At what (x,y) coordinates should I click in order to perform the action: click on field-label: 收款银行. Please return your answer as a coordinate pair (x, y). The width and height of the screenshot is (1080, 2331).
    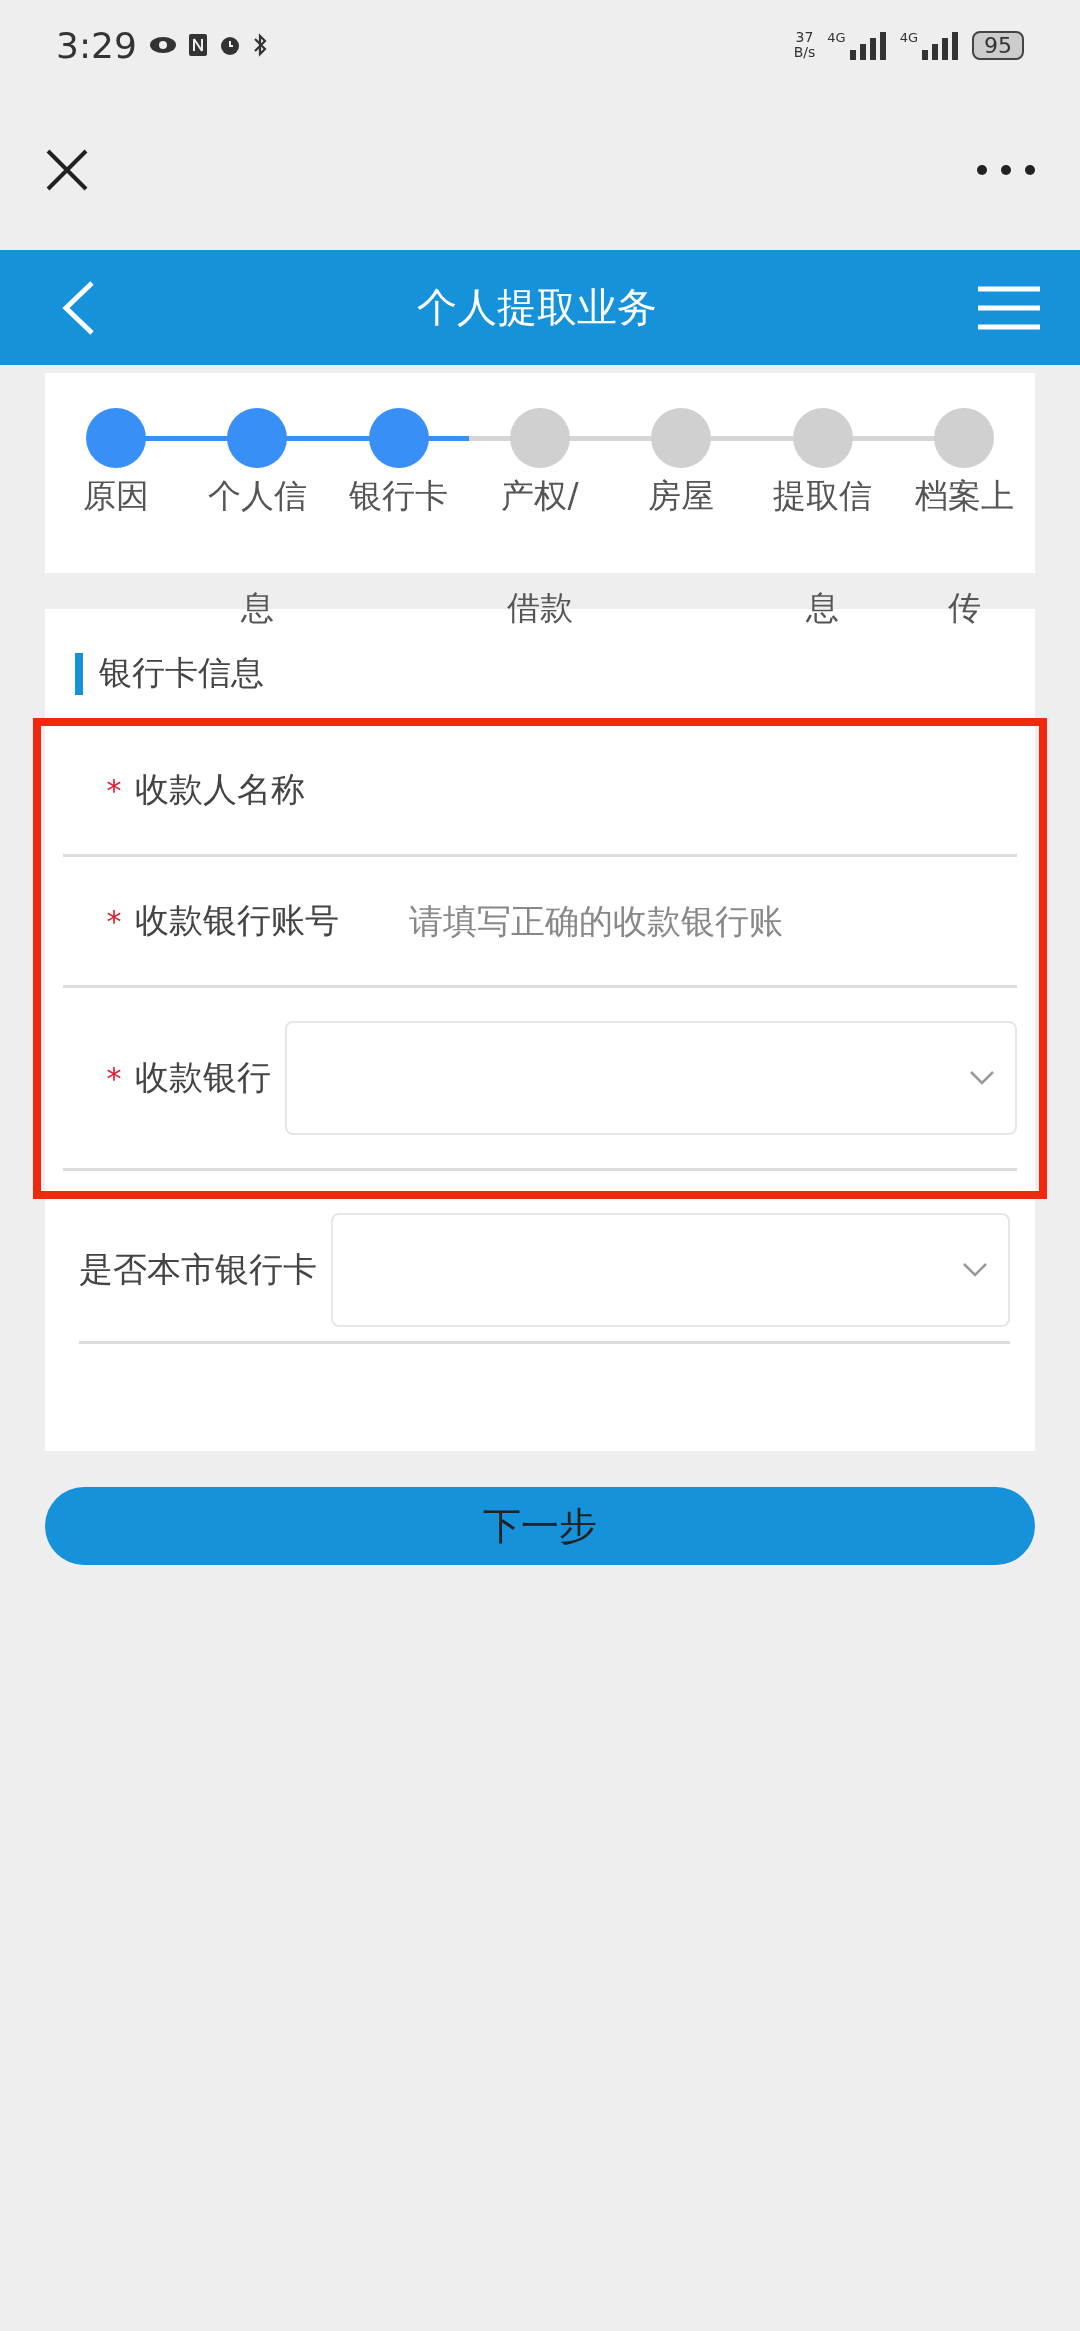
    Looking at the image, I should click on (203, 1077).